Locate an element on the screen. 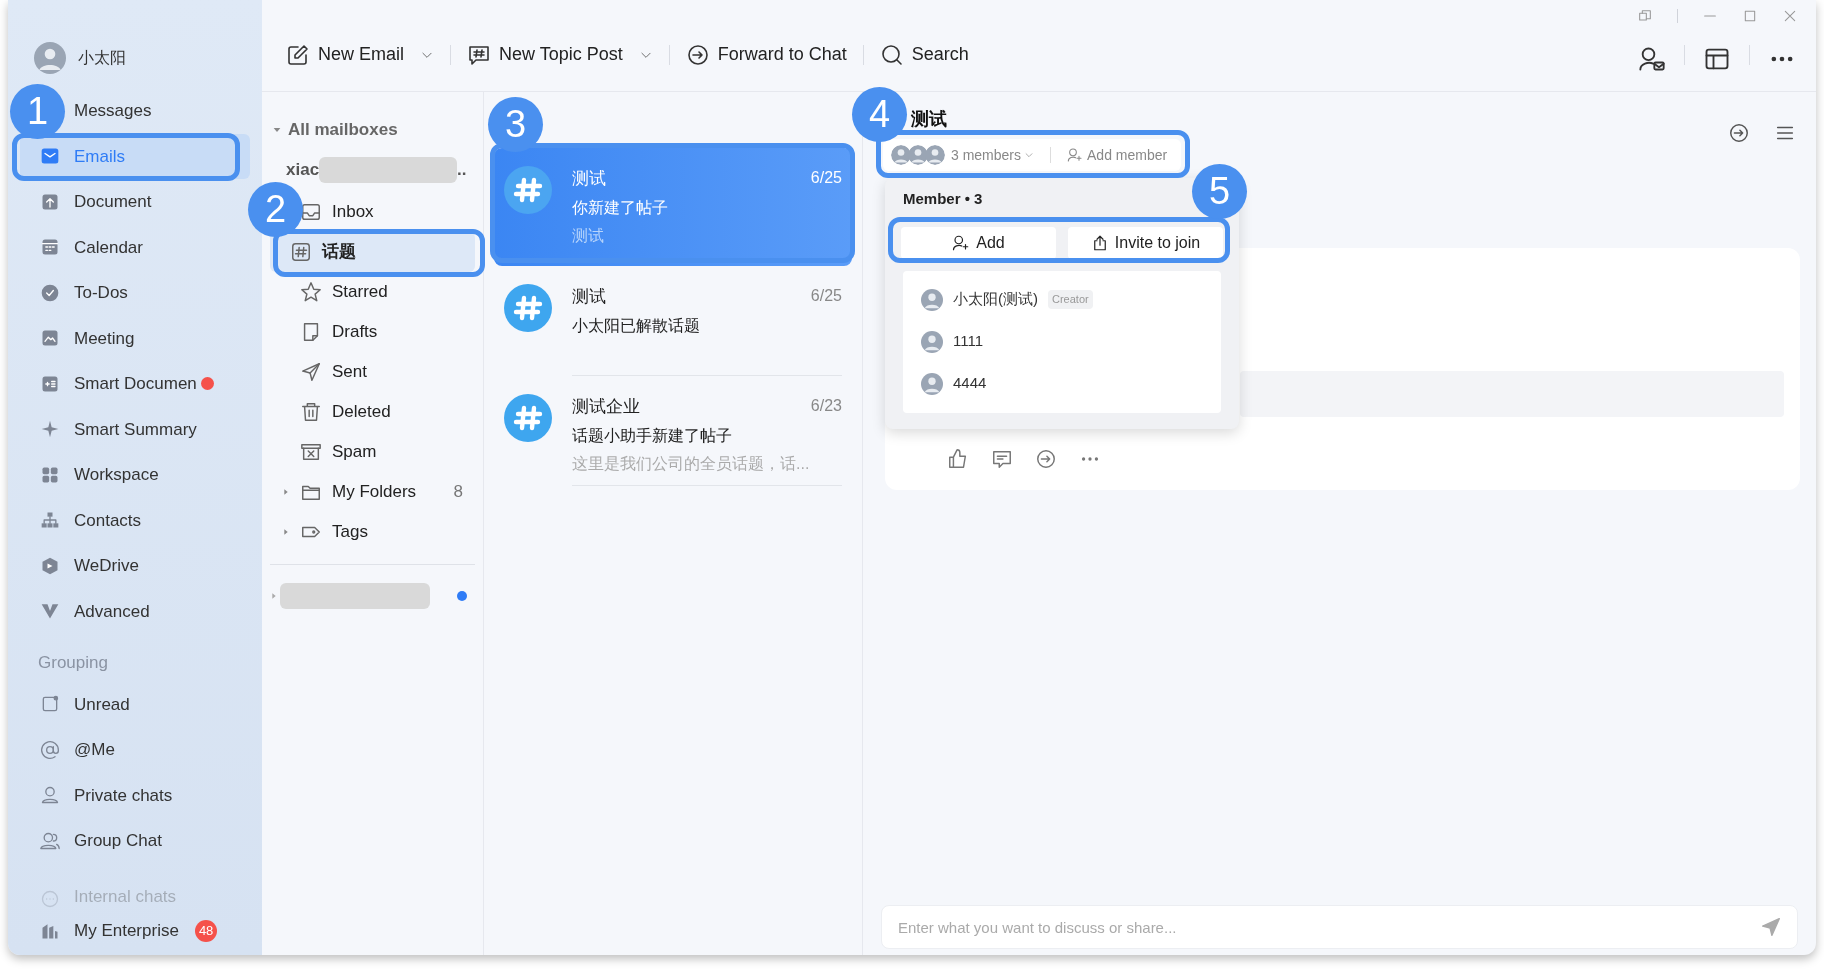 The width and height of the screenshot is (1824, 970). member-row: 小太阳(测试) Creator is located at coordinates (1062, 299).